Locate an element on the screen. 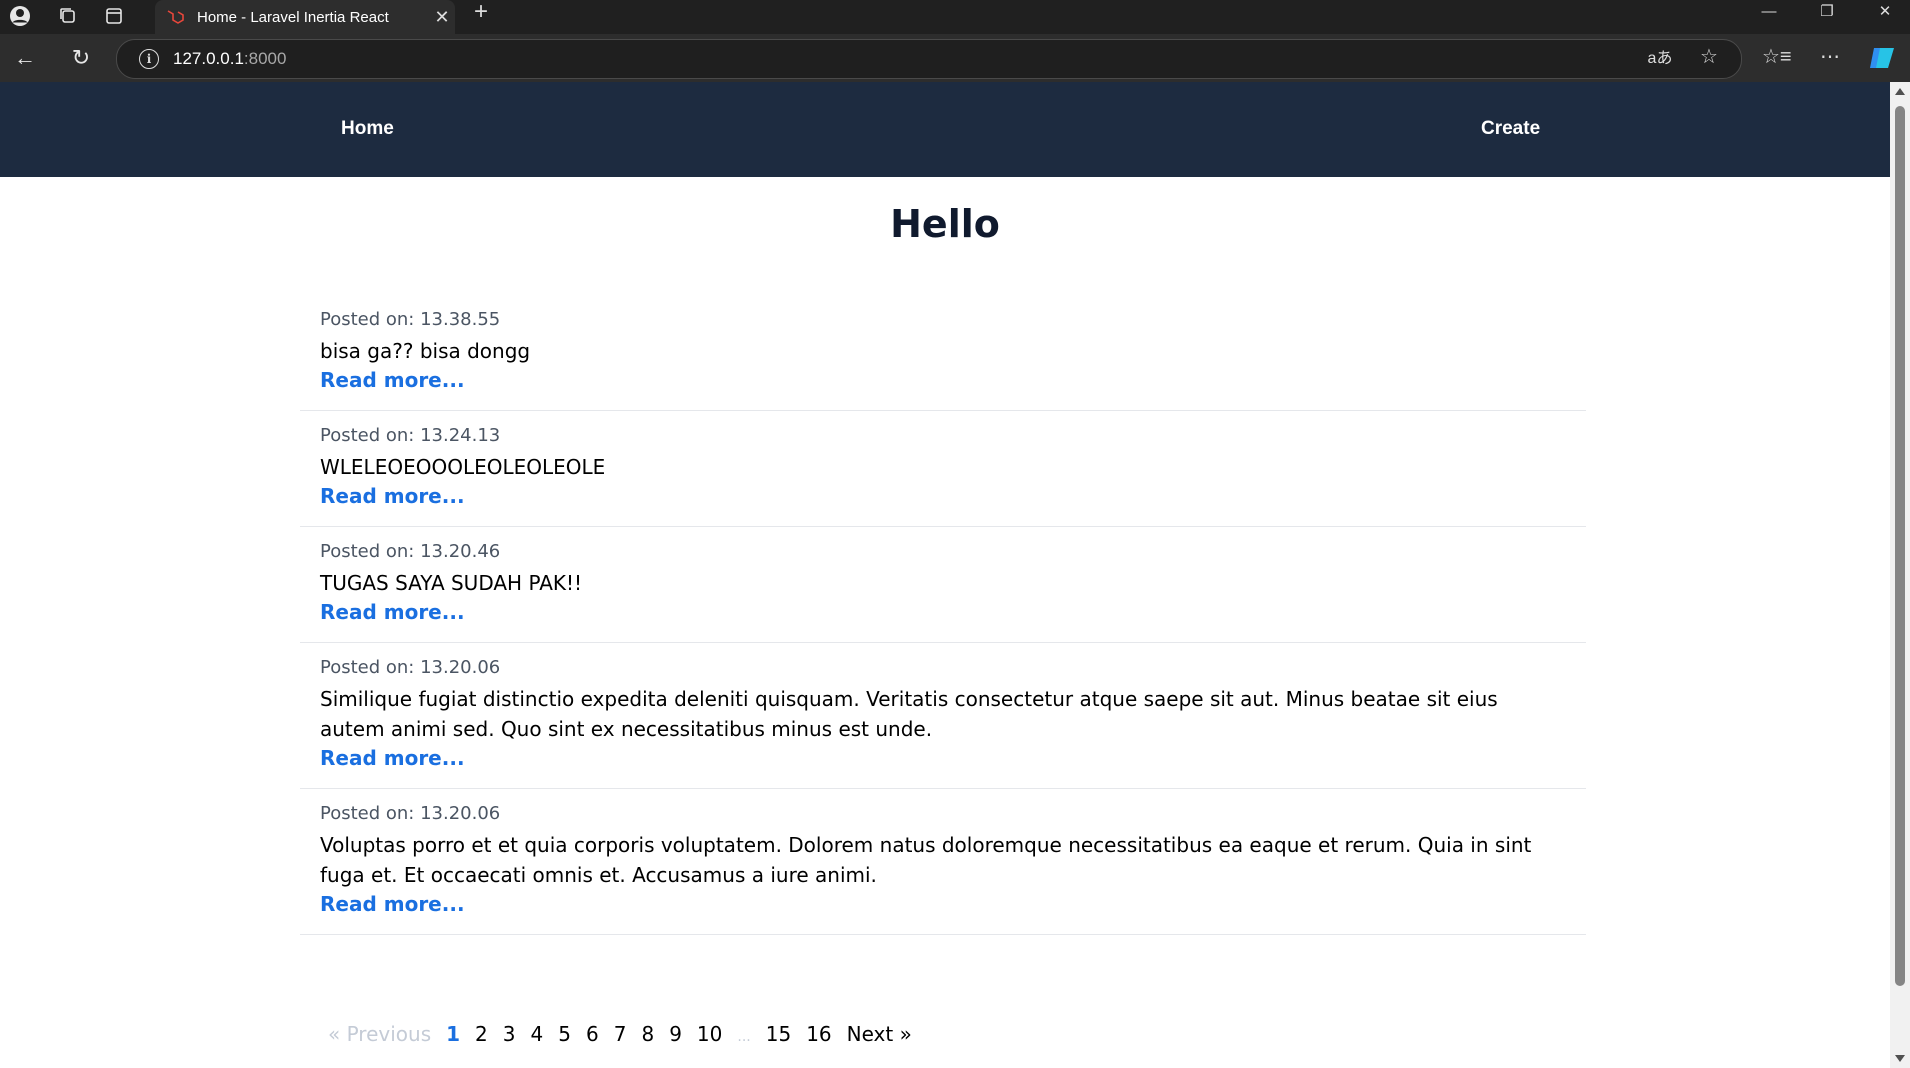  laravel-favicon is located at coordinates (175, 17).